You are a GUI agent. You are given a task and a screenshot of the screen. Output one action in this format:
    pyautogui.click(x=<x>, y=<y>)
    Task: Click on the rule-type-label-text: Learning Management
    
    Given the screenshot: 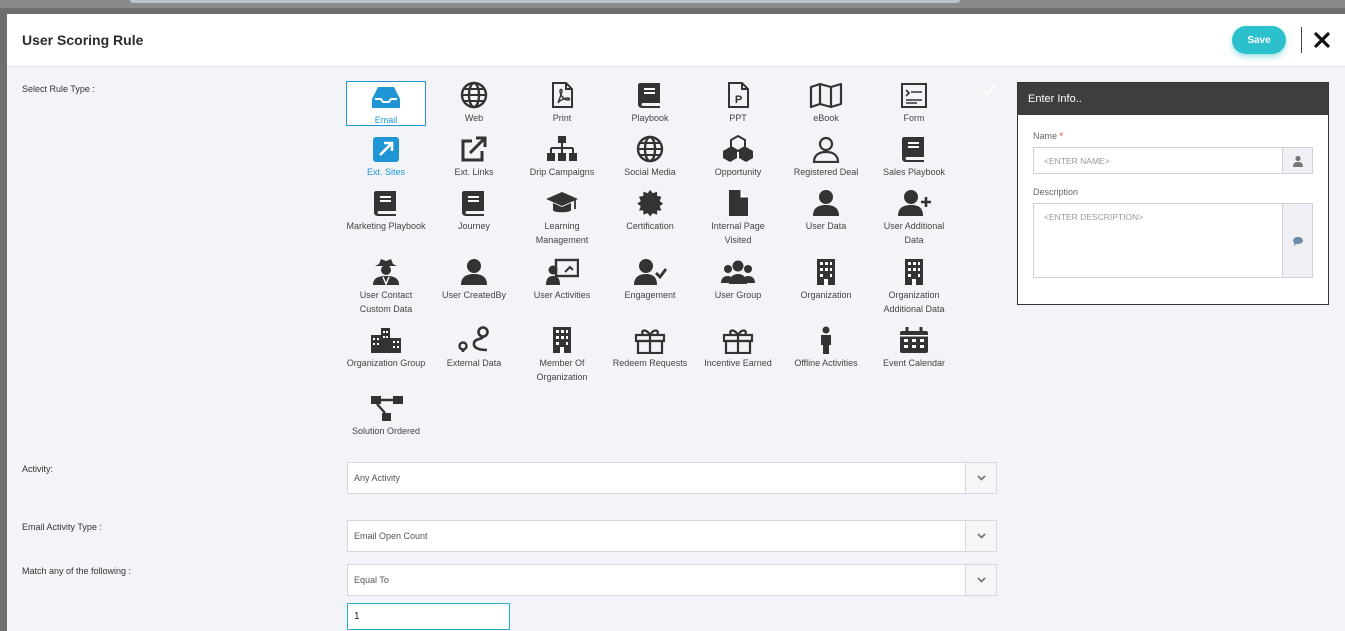 What is the action you would take?
    pyautogui.click(x=562, y=233)
    